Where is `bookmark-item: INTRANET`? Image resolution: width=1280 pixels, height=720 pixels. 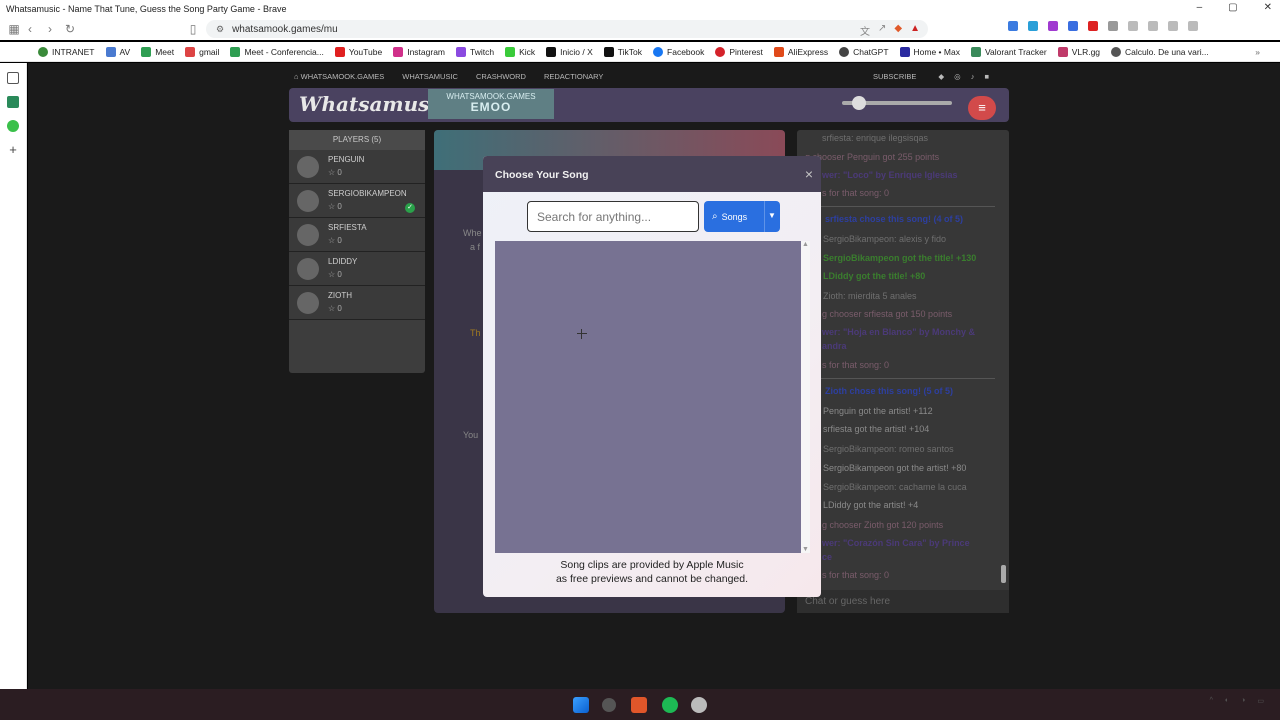
bookmark-item: INTRANET is located at coordinates (66, 51).